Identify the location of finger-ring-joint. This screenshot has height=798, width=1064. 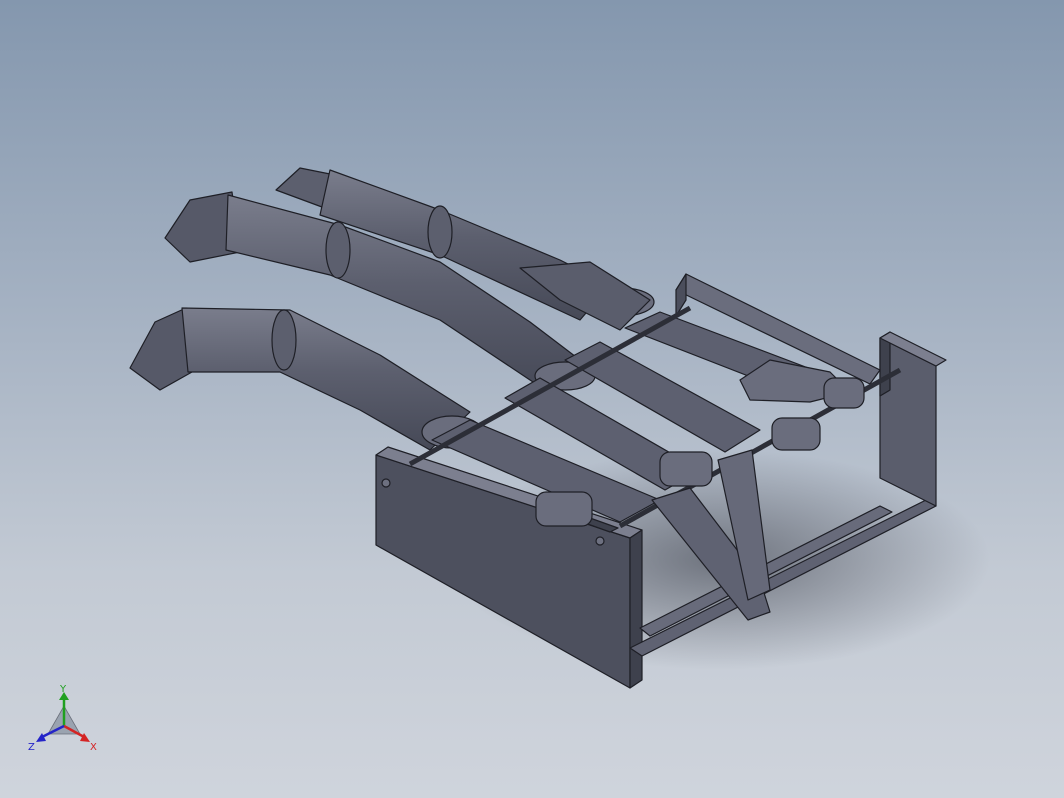
(440, 232).